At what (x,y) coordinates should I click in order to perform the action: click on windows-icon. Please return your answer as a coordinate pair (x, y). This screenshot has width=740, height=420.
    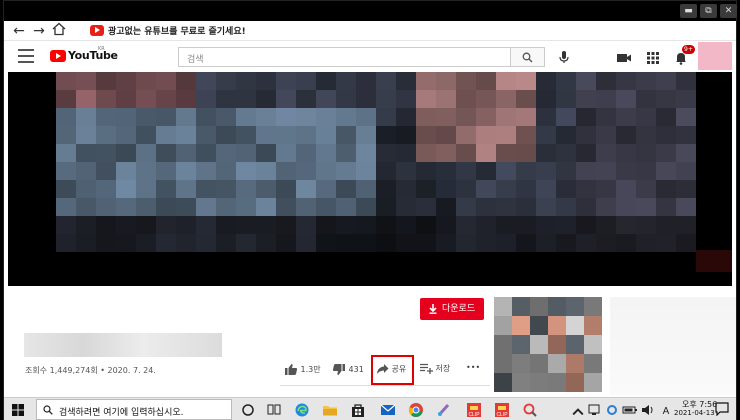
    Looking at the image, I should click on (18, 410).